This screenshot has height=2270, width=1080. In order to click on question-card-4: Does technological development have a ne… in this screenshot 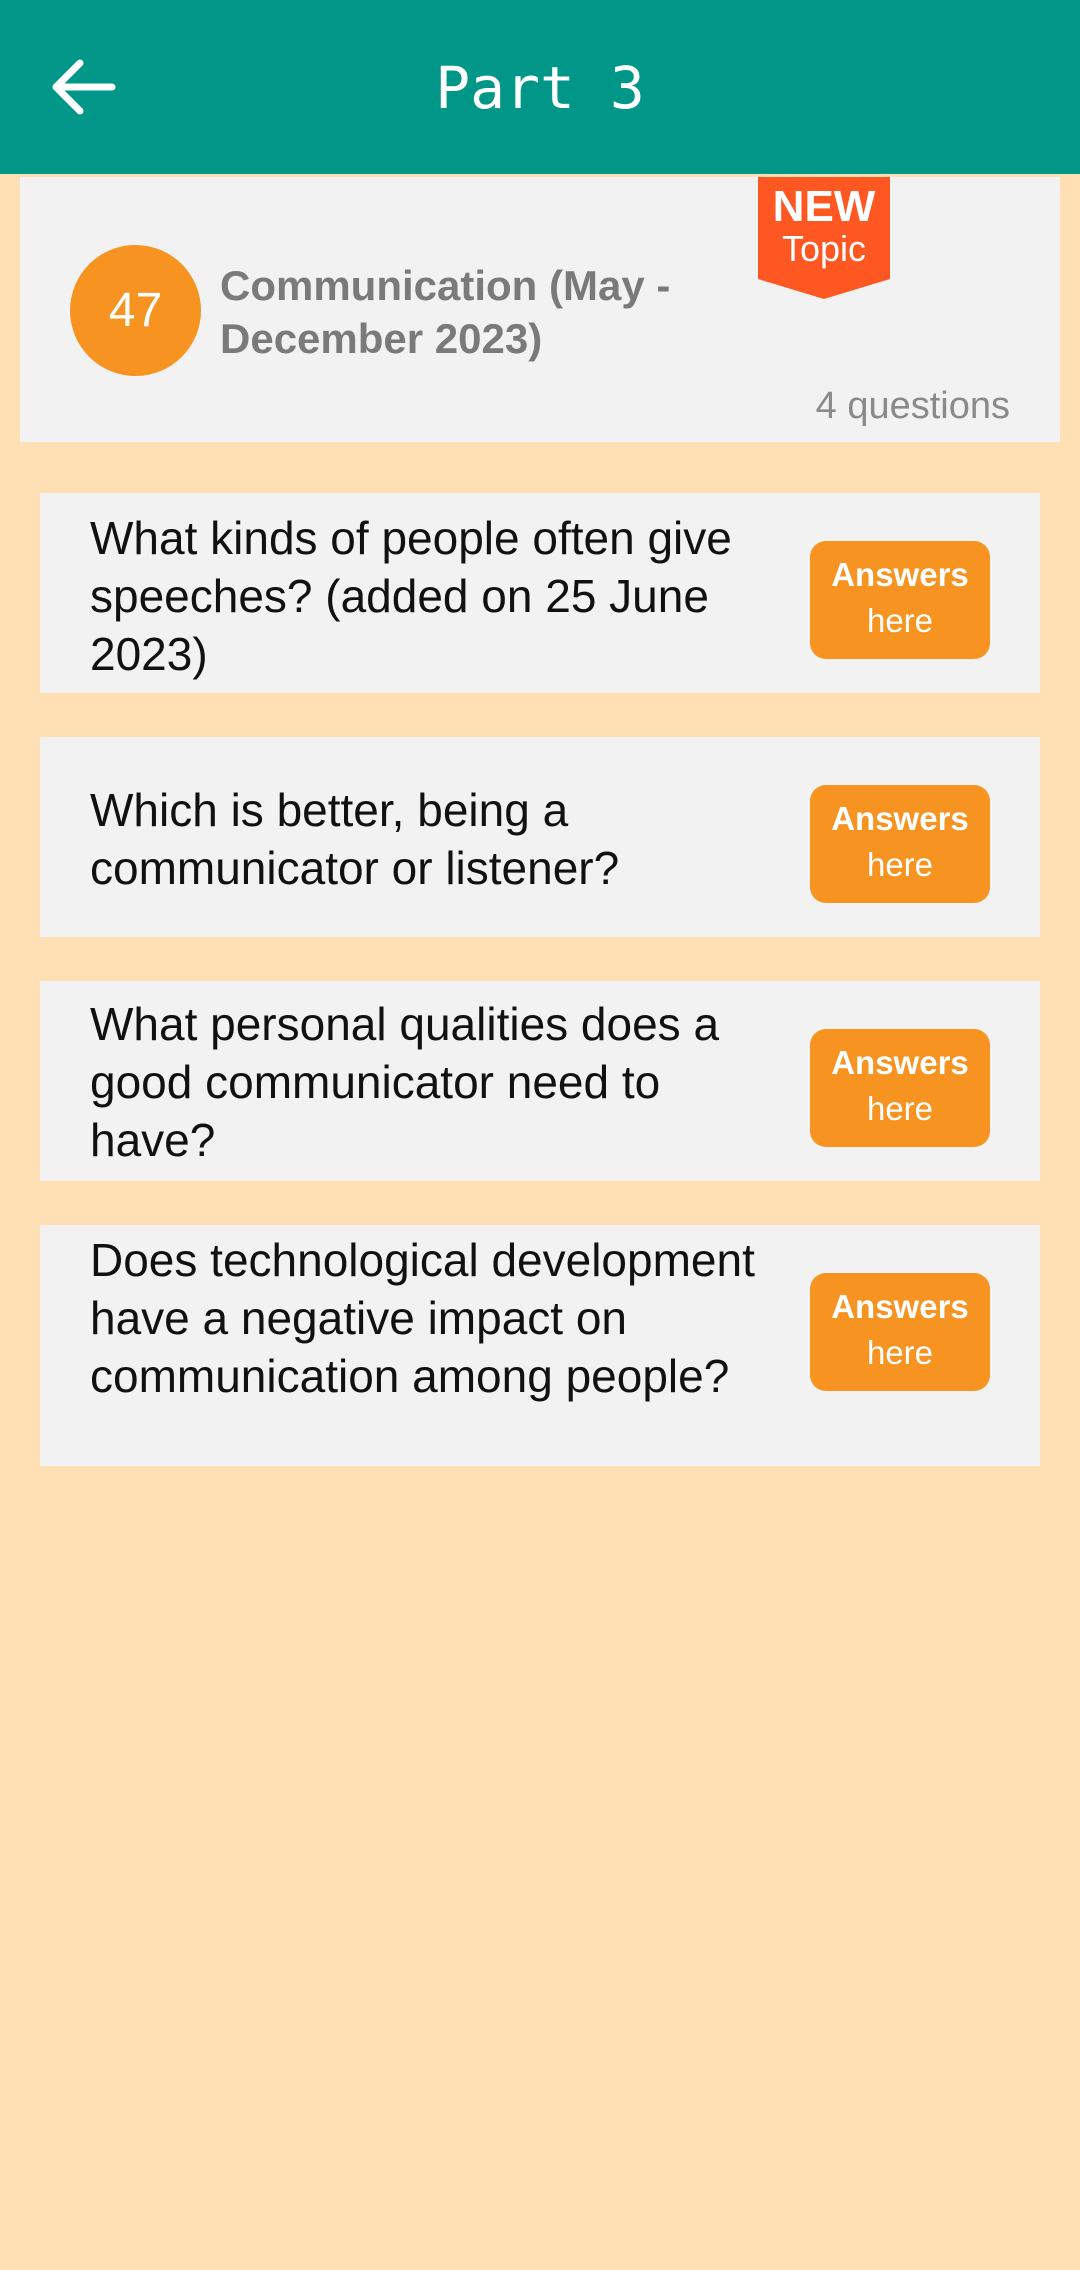, I will do `click(540, 1345)`.